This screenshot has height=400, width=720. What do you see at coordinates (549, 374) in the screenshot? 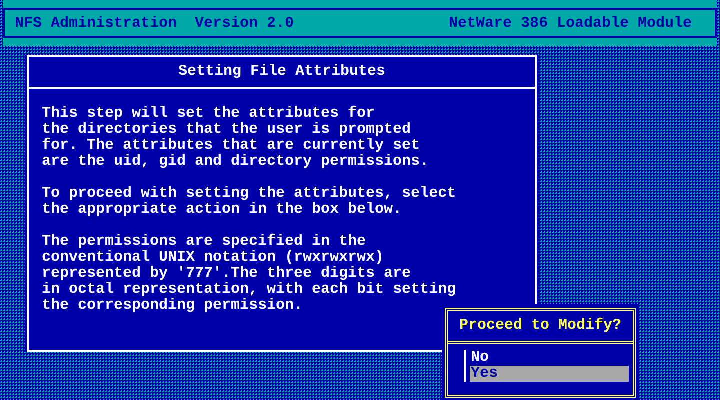
I see `menu-item: Yes` at bounding box center [549, 374].